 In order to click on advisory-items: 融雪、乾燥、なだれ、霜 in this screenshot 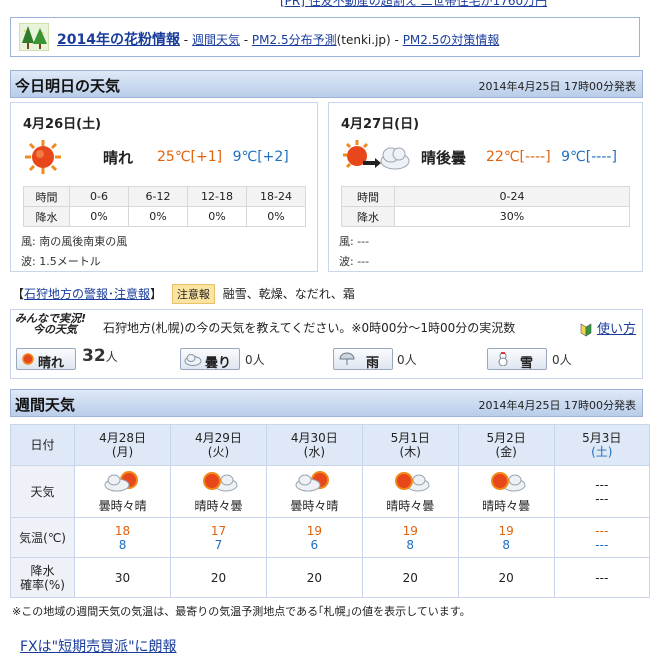, I will do `click(288, 294)`.